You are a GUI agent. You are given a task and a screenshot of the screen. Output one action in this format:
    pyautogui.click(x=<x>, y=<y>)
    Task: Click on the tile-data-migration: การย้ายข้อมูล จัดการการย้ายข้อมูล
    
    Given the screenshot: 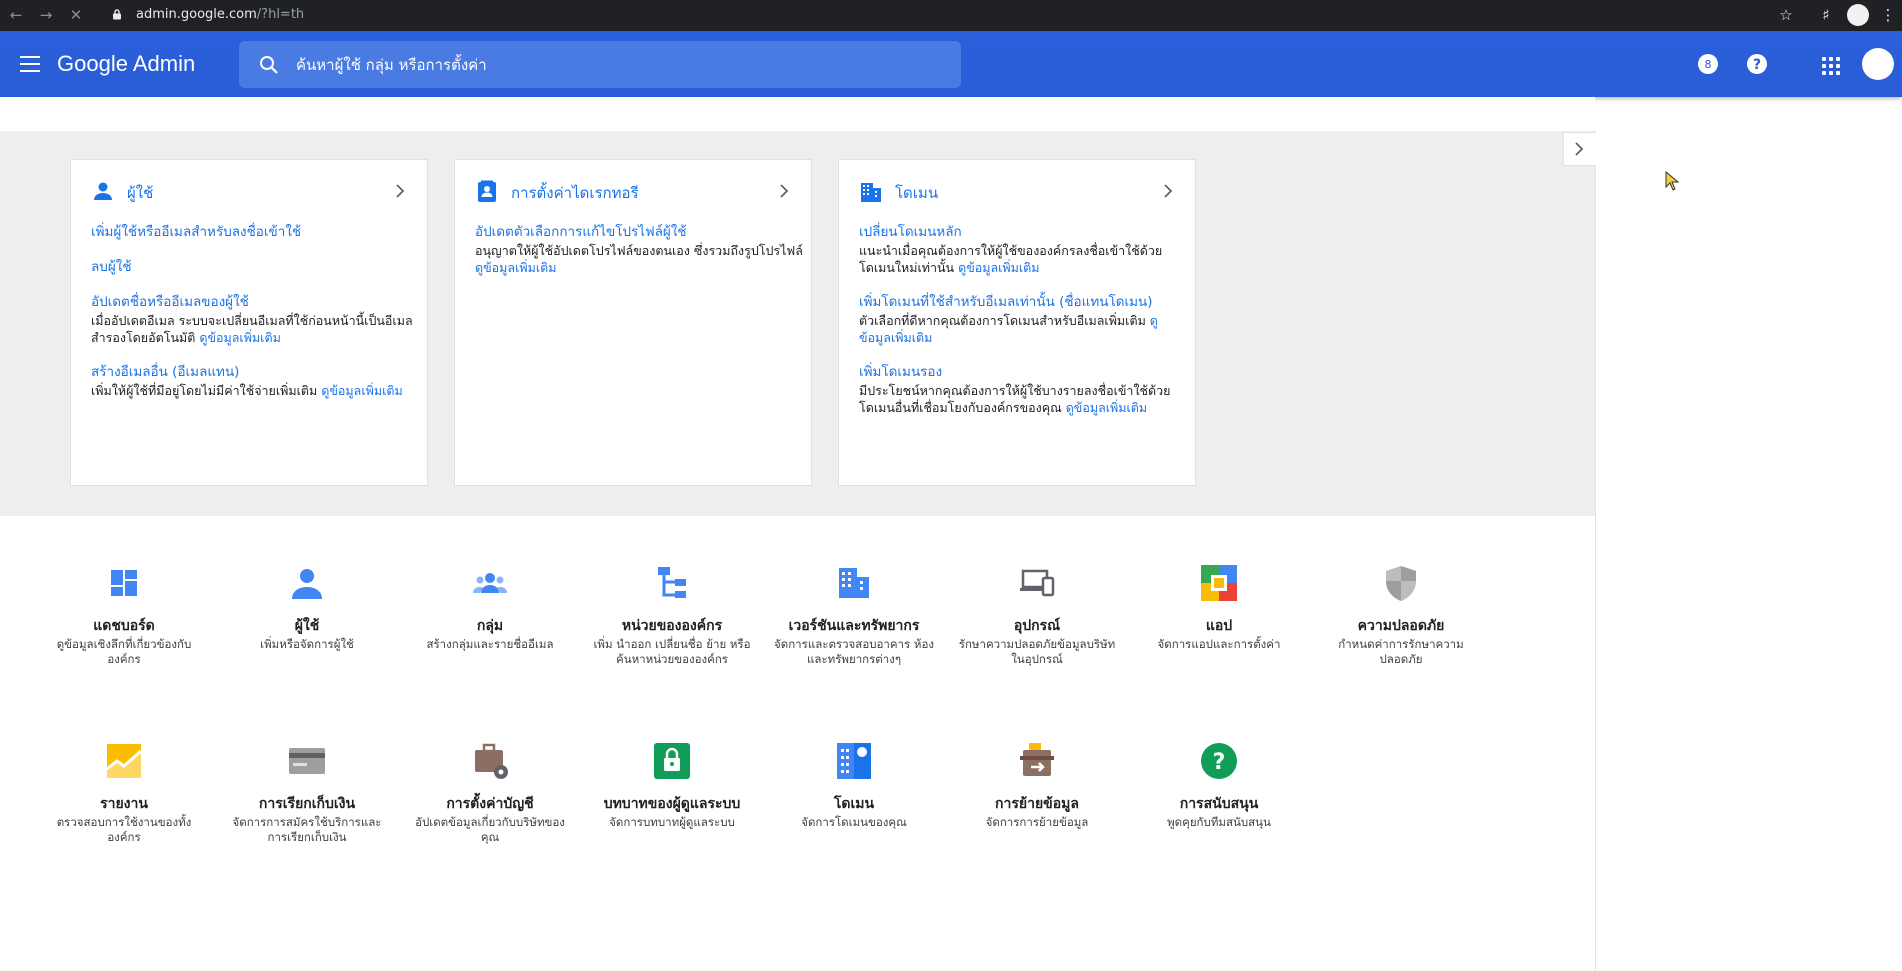 What is the action you would take?
    pyautogui.click(x=1037, y=785)
    